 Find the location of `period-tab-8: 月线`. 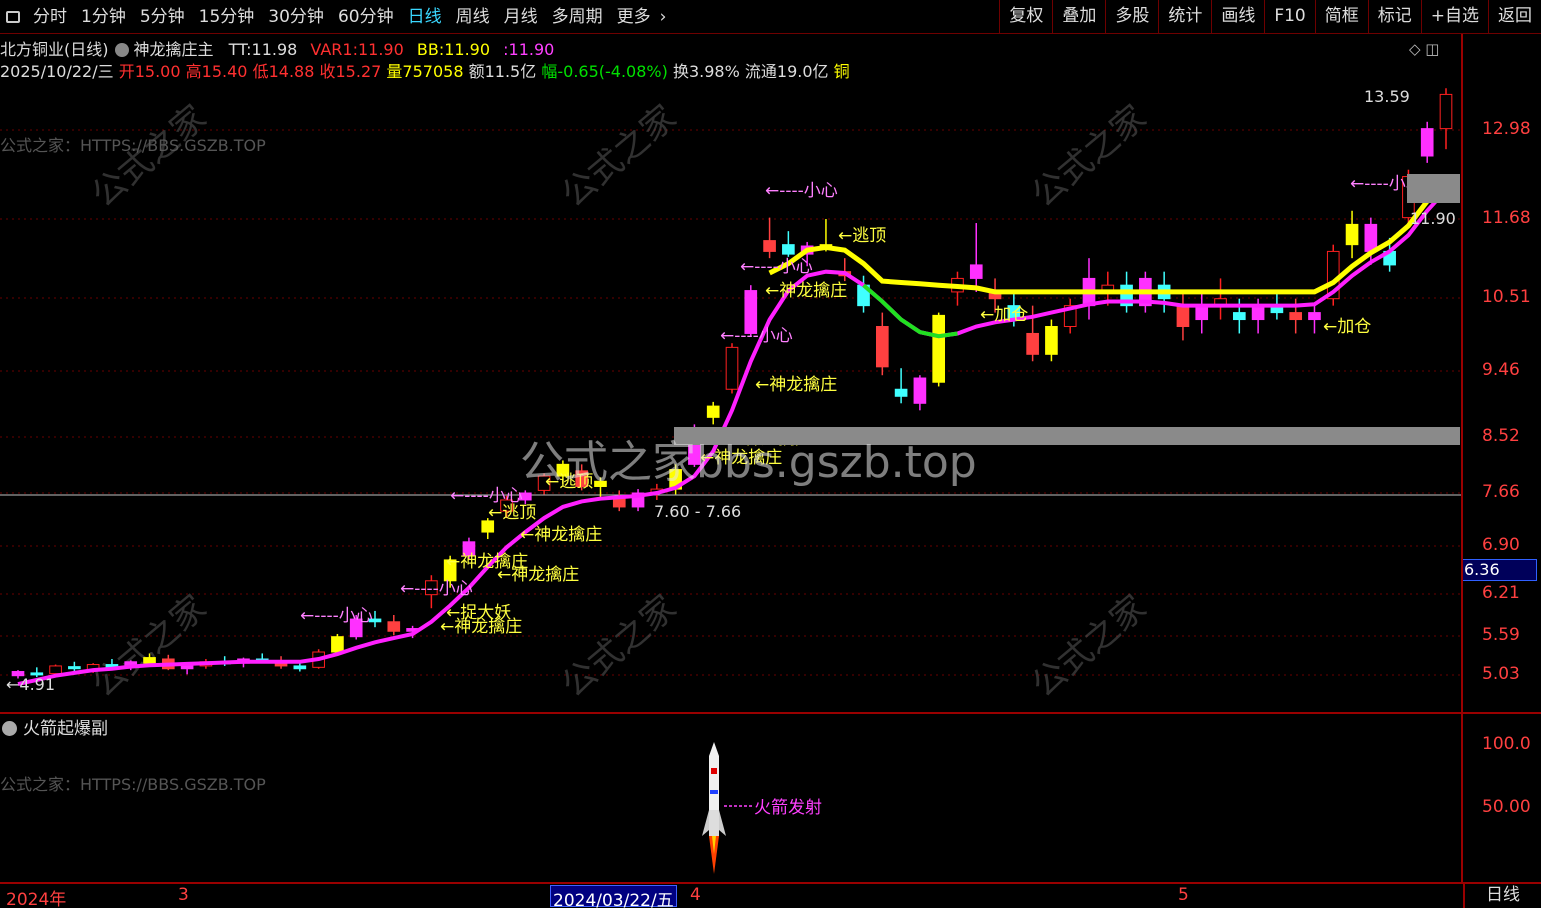

period-tab-8: 月线 is located at coordinates (521, 17).